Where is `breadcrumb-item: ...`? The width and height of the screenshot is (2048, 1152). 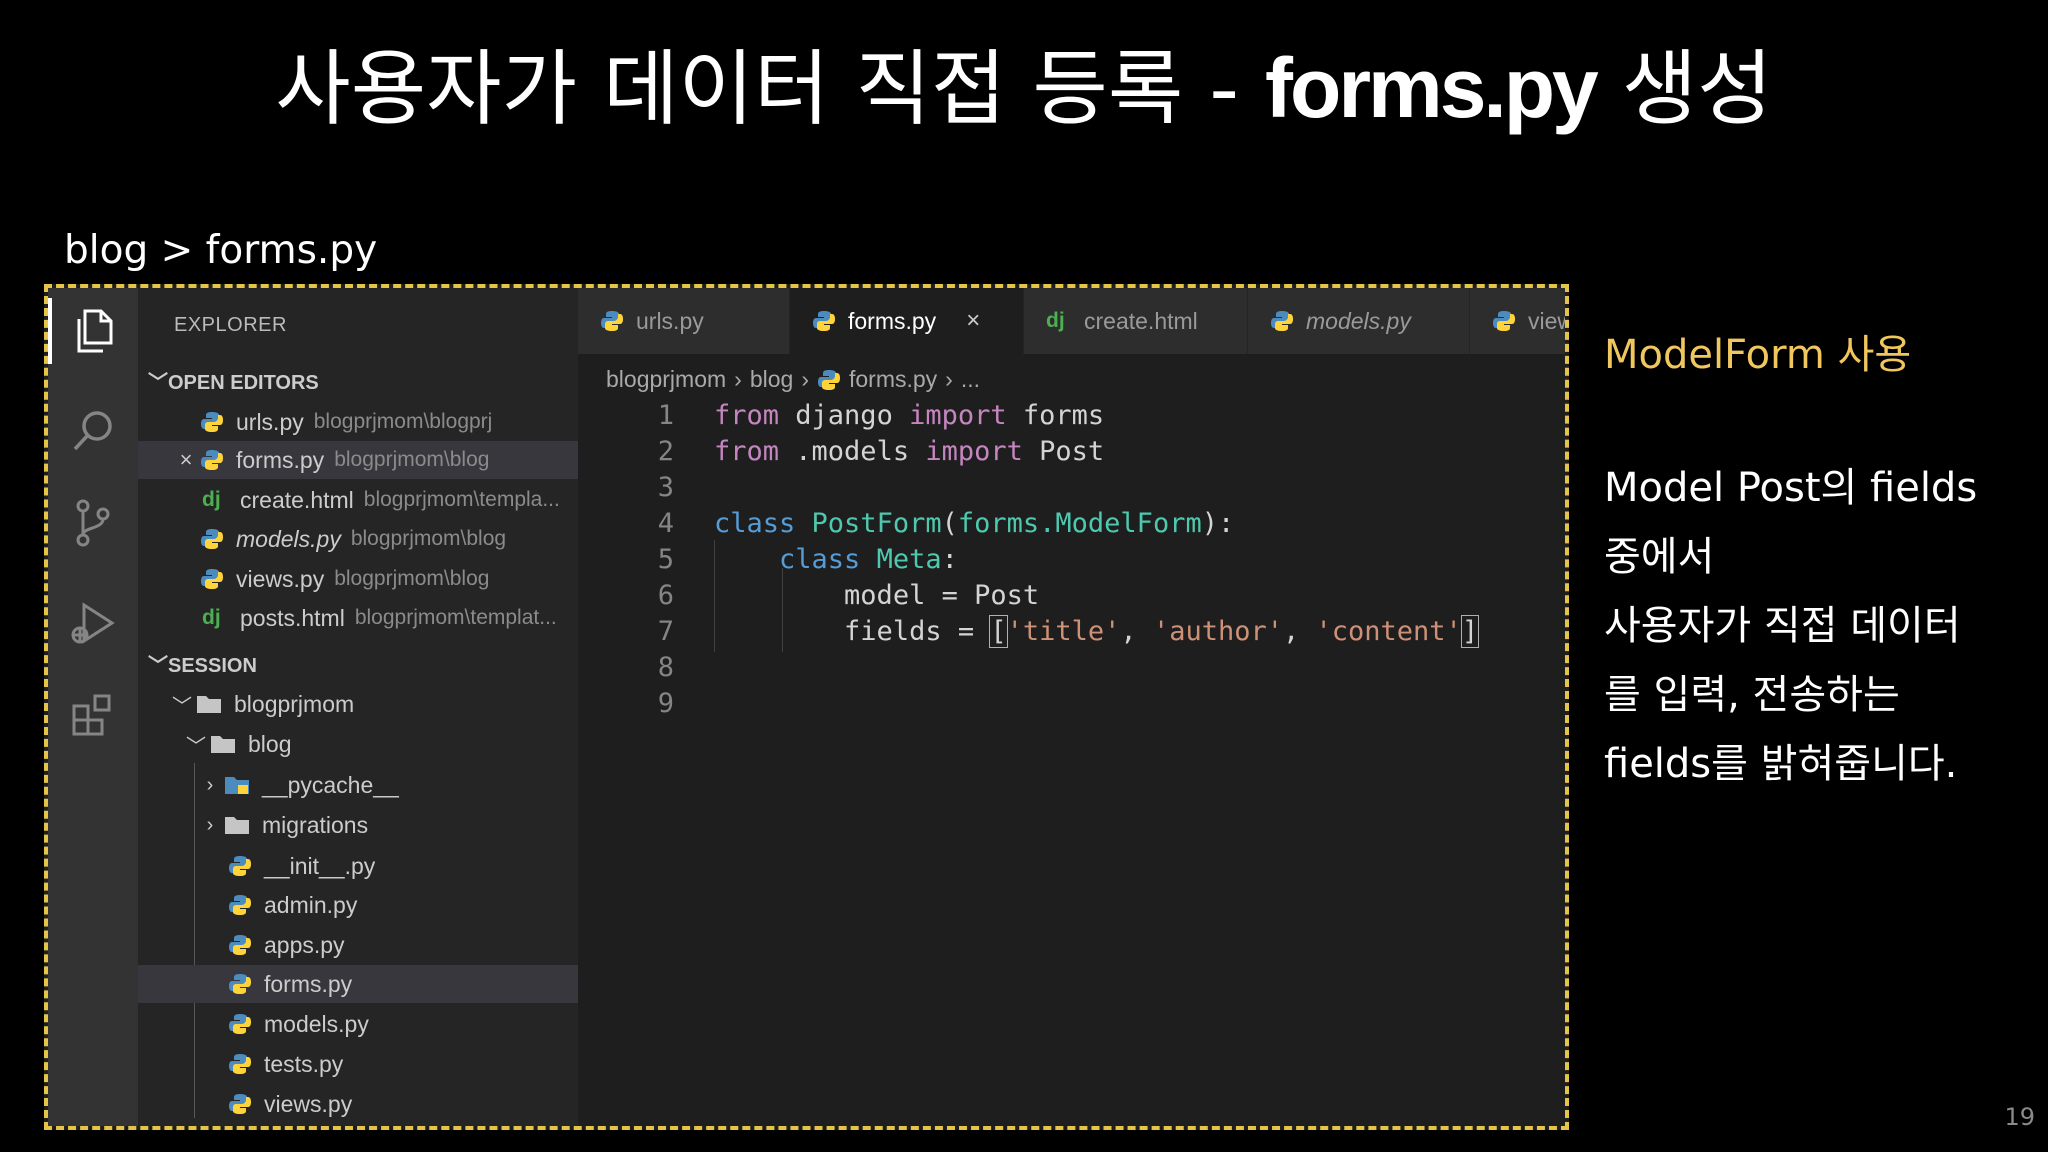 breadcrumb-item: ... is located at coordinates (970, 379).